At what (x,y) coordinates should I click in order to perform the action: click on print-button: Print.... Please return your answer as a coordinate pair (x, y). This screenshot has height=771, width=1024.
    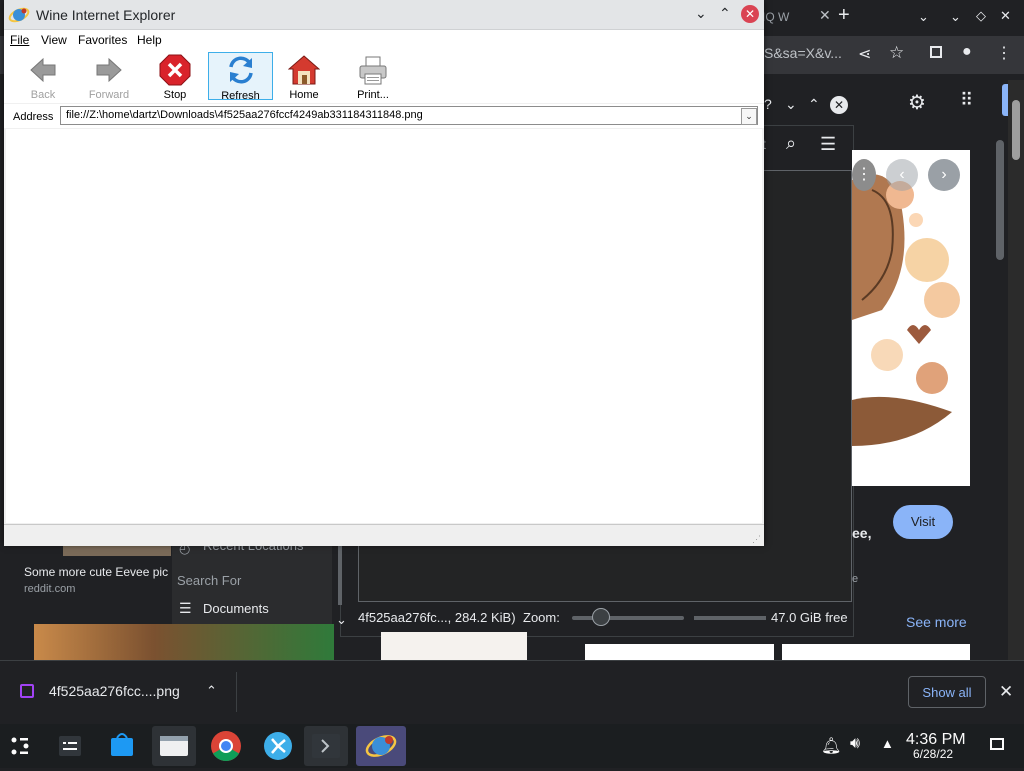
    Looking at the image, I should click on (373, 76).